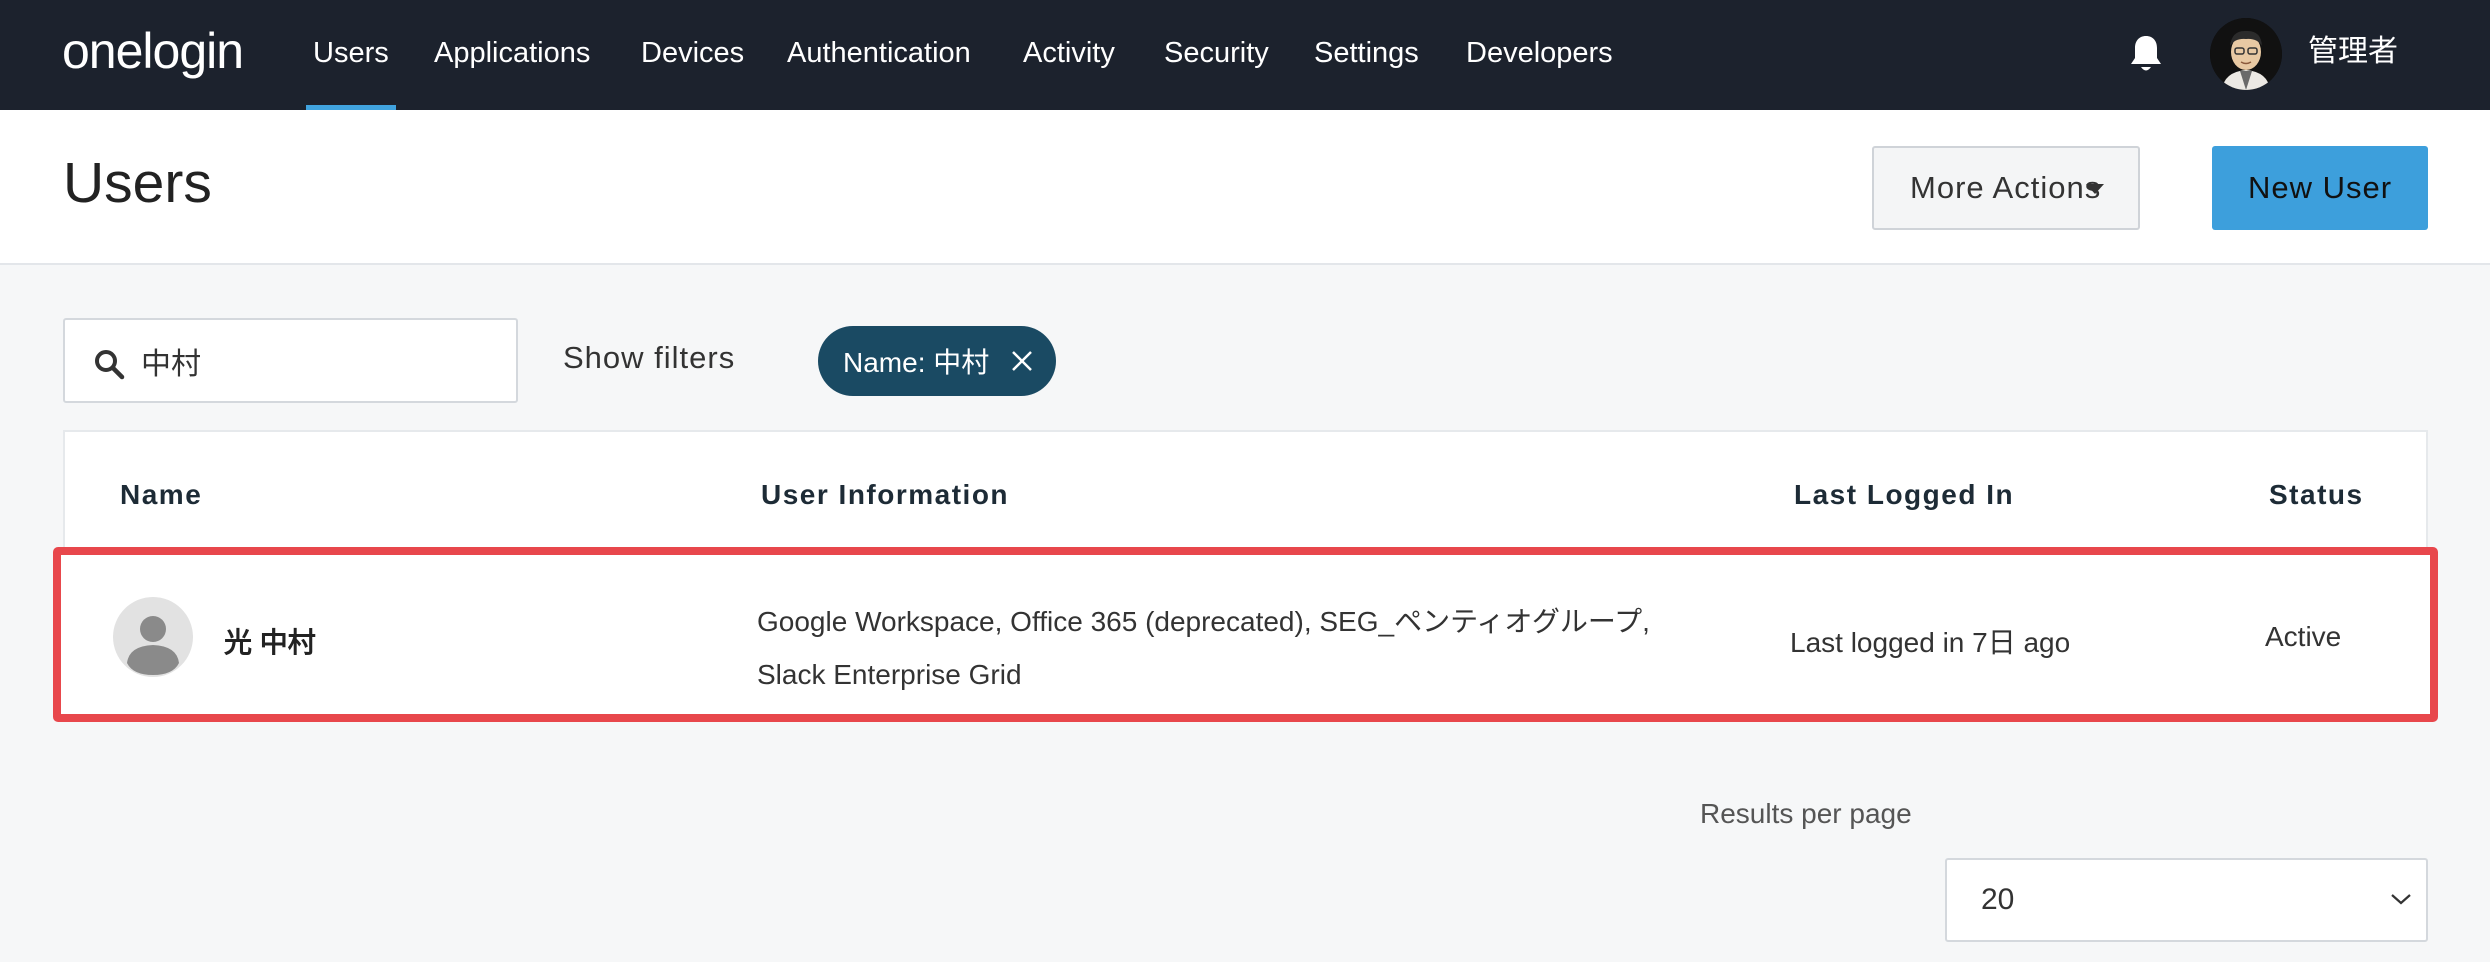  What do you see at coordinates (649, 358) in the screenshot?
I see `show-filters-link: Show filters` at bounding box center [649, 358].